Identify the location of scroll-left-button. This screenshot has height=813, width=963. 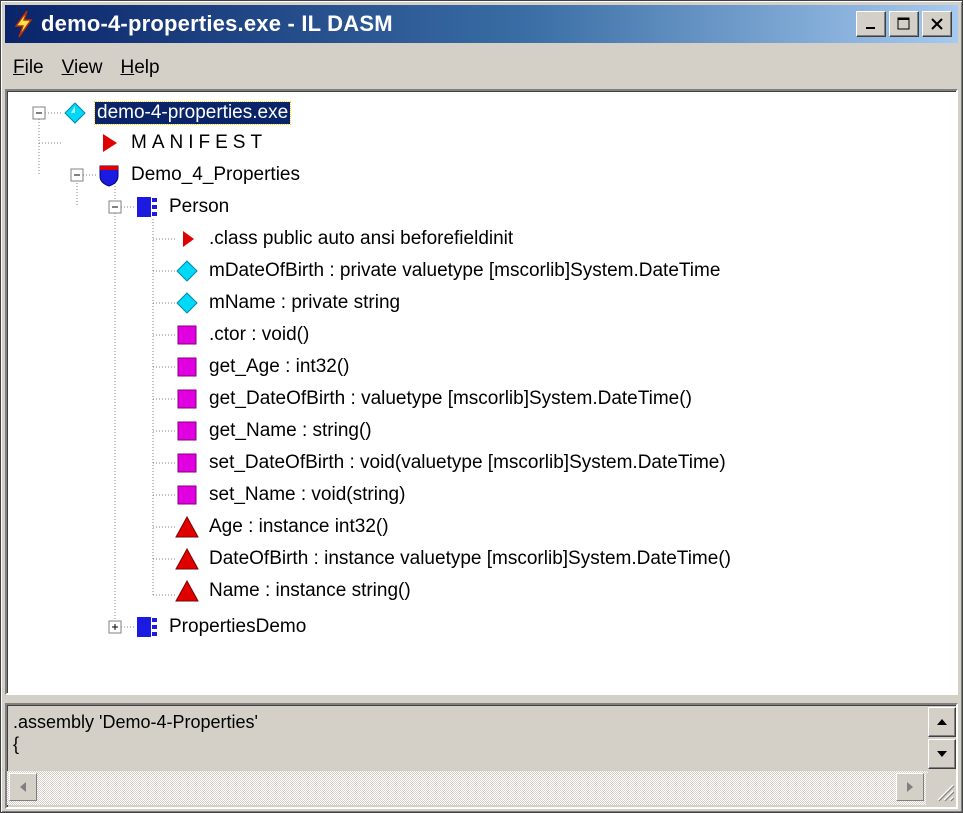
(23, 787).